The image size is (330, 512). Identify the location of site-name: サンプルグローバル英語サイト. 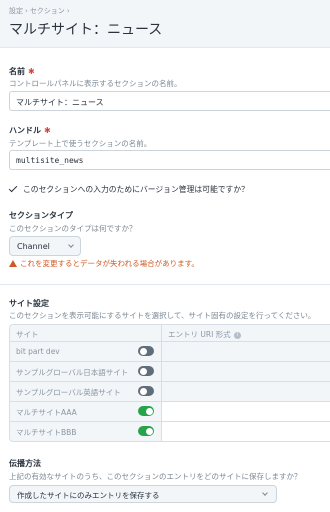
(86, 391).